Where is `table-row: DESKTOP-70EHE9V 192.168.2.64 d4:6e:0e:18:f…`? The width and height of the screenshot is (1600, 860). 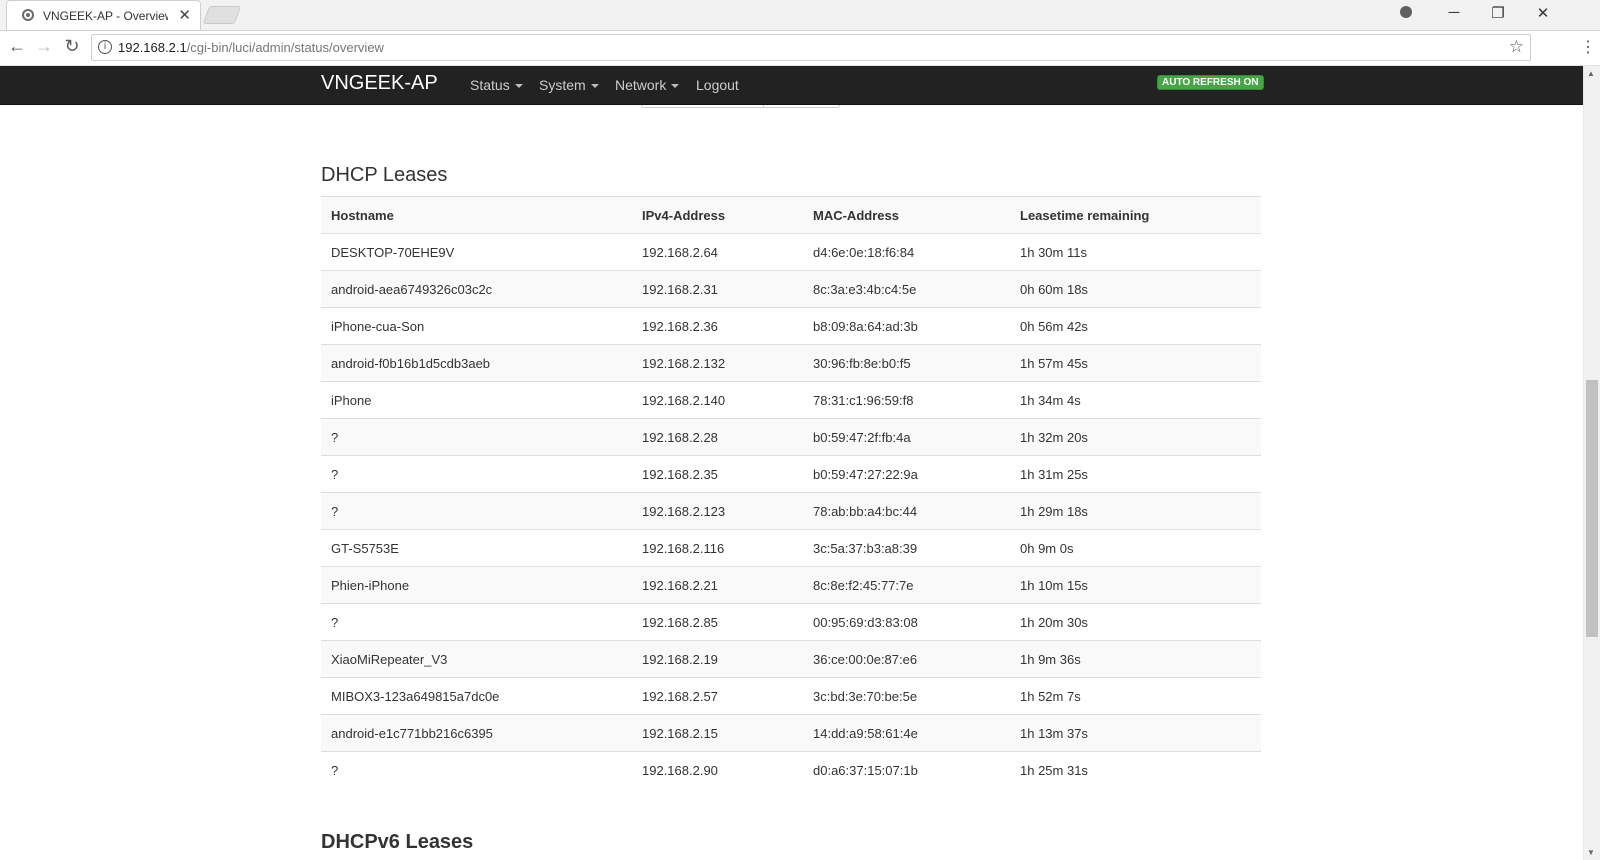 table-row: DESKTOP-70EHE9V 192.168.2.64 d4:6e:0e:18:f… is located at coordinates (791, 252).